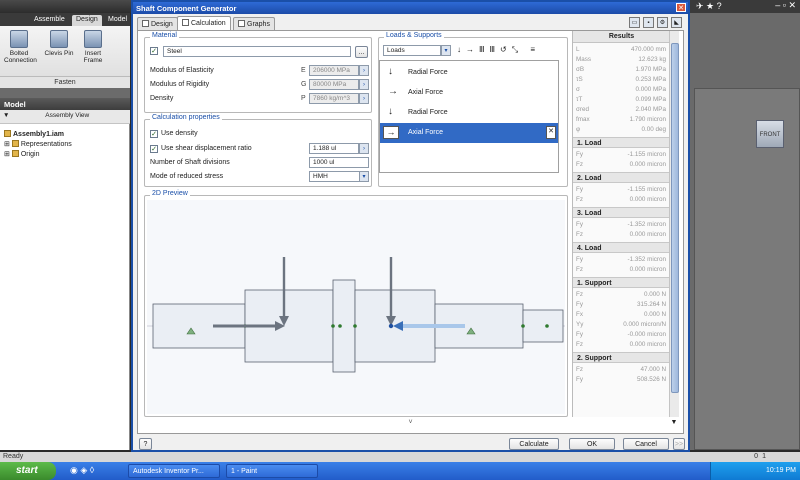 This screenshot has height=480, width=800. I want to click on result-value: 0.253 MPa, so click(650, 79).